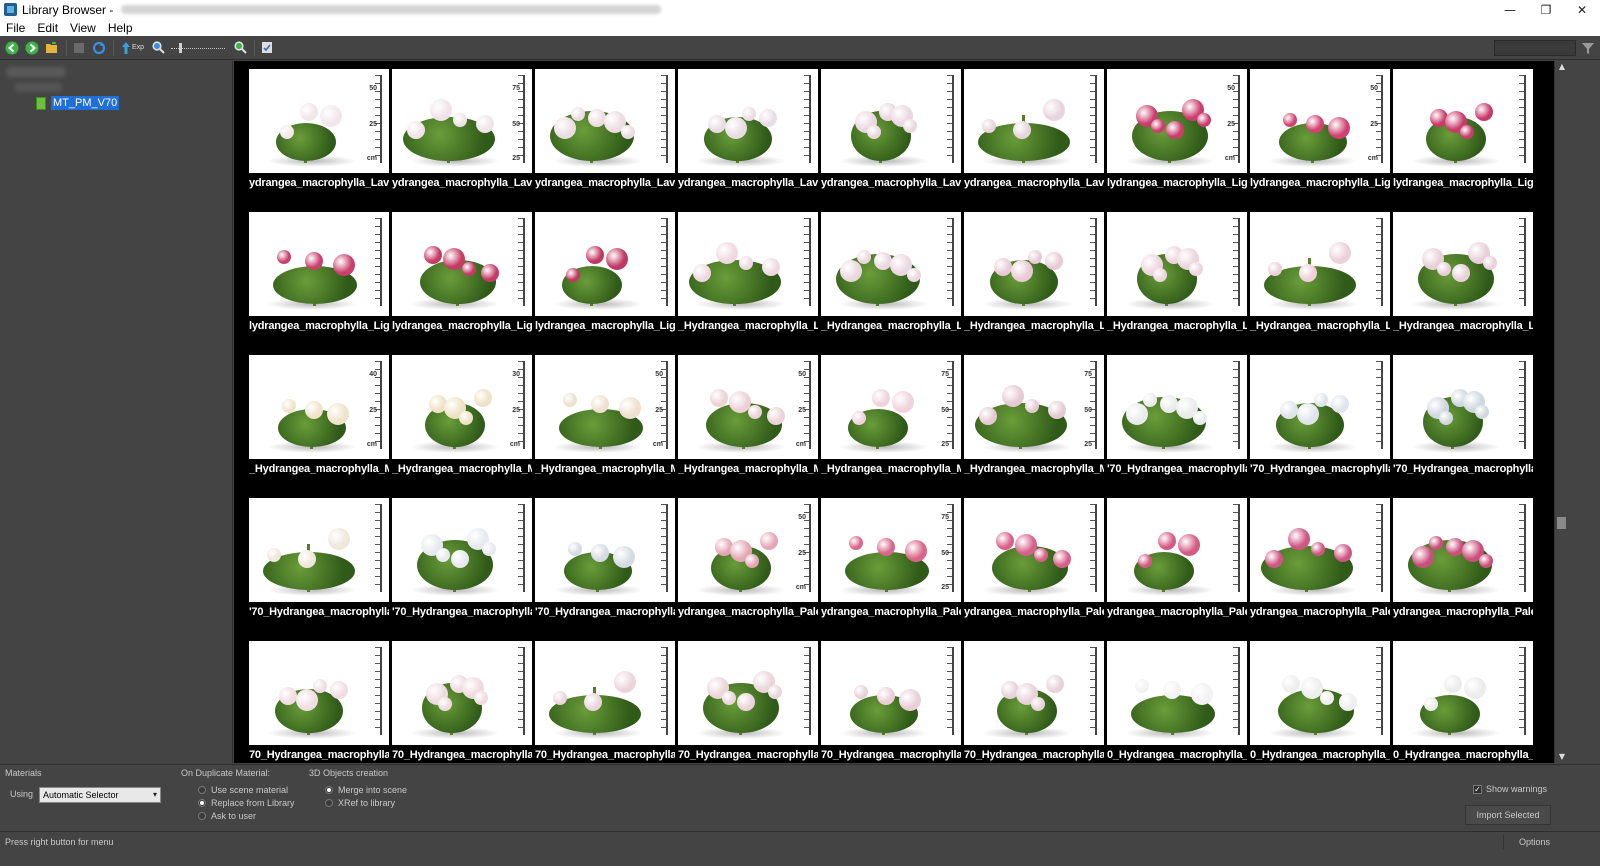 The image size is (1600, 866). I want to click on radio-xref-to-library: XRef to library, so click(360, 803).